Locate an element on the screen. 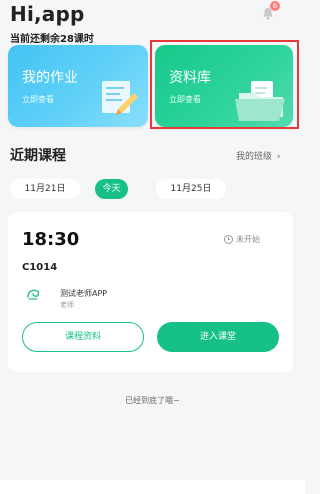 Image resolution: width=320 pixels, height=494 pixels. end-of-list-text: 已经到底了哦~ is located at coordinates (152, 400).